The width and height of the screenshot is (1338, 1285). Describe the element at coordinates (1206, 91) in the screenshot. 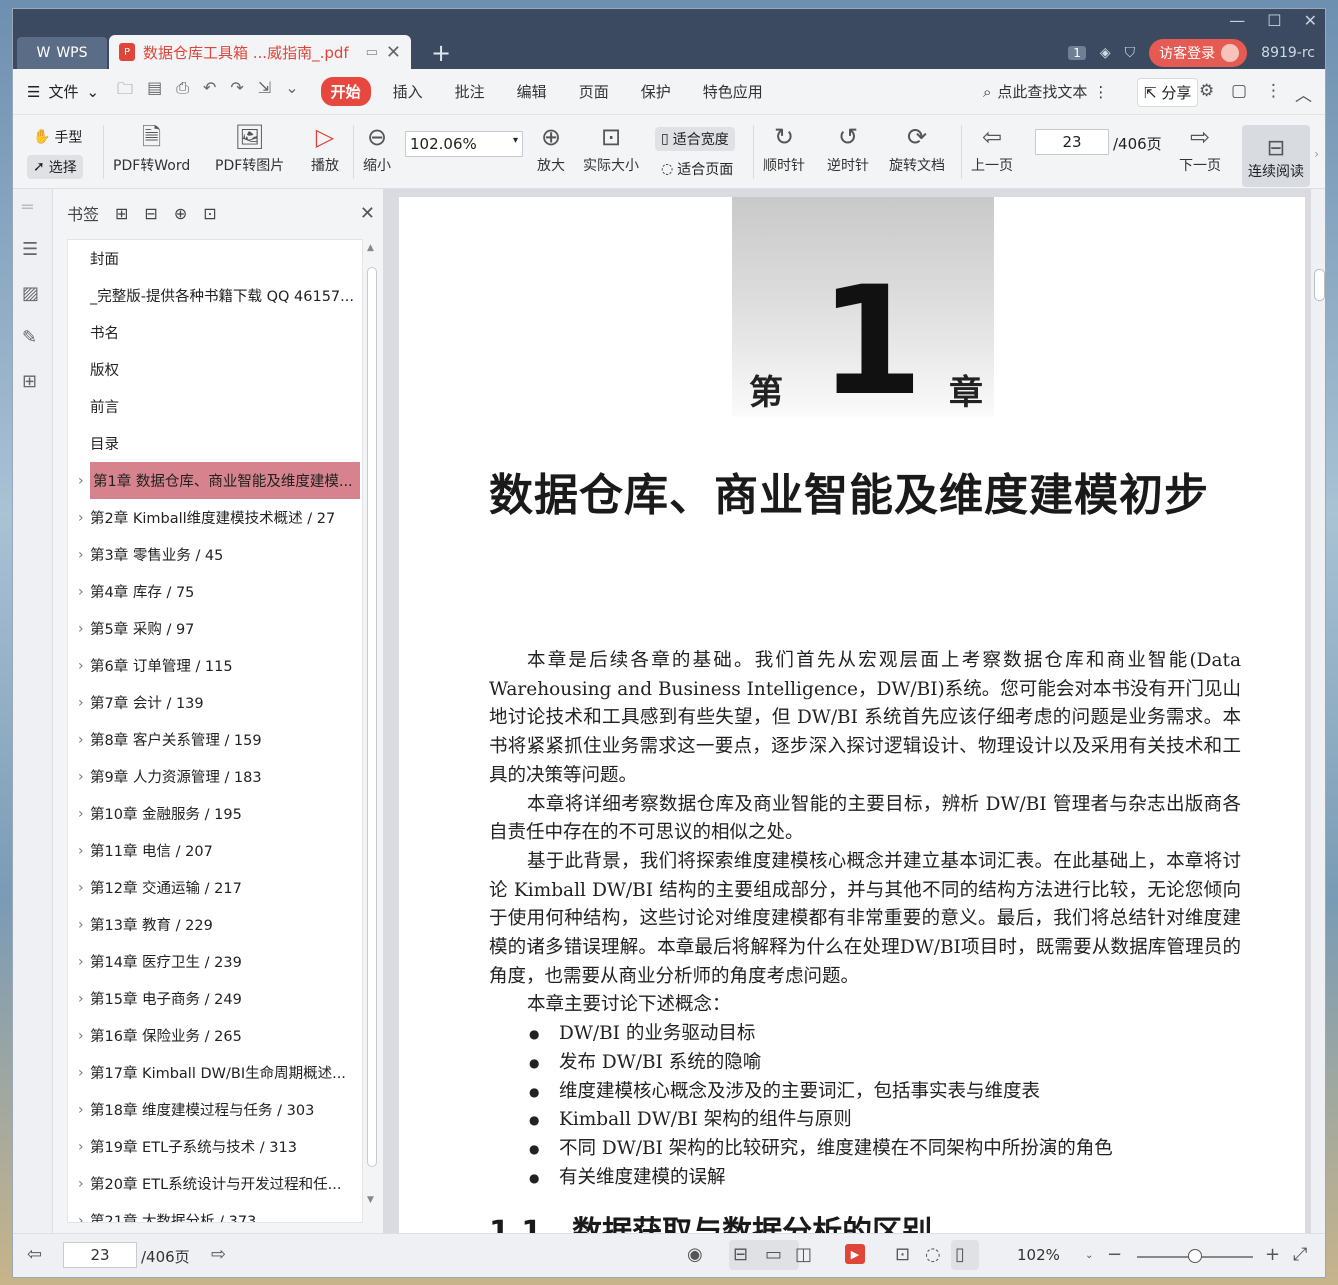

I see `settings-icon: ⚙` at that location.